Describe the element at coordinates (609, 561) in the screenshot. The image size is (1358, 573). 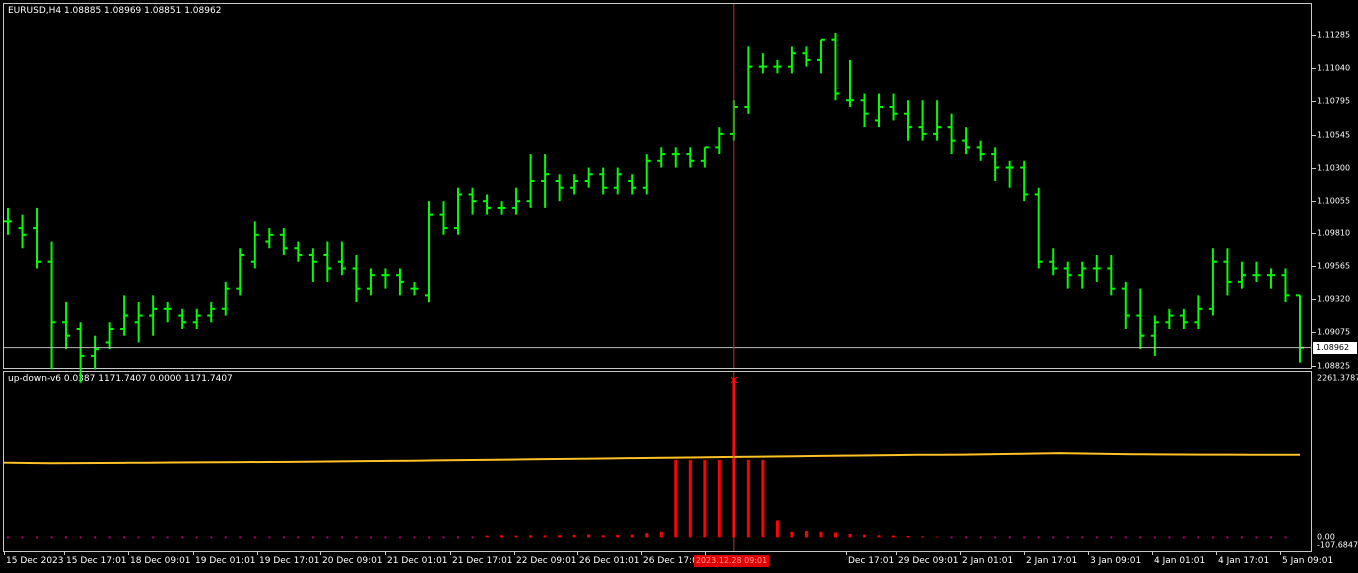
I see `time-tick-label: 26 Dec 01:01` at that location.